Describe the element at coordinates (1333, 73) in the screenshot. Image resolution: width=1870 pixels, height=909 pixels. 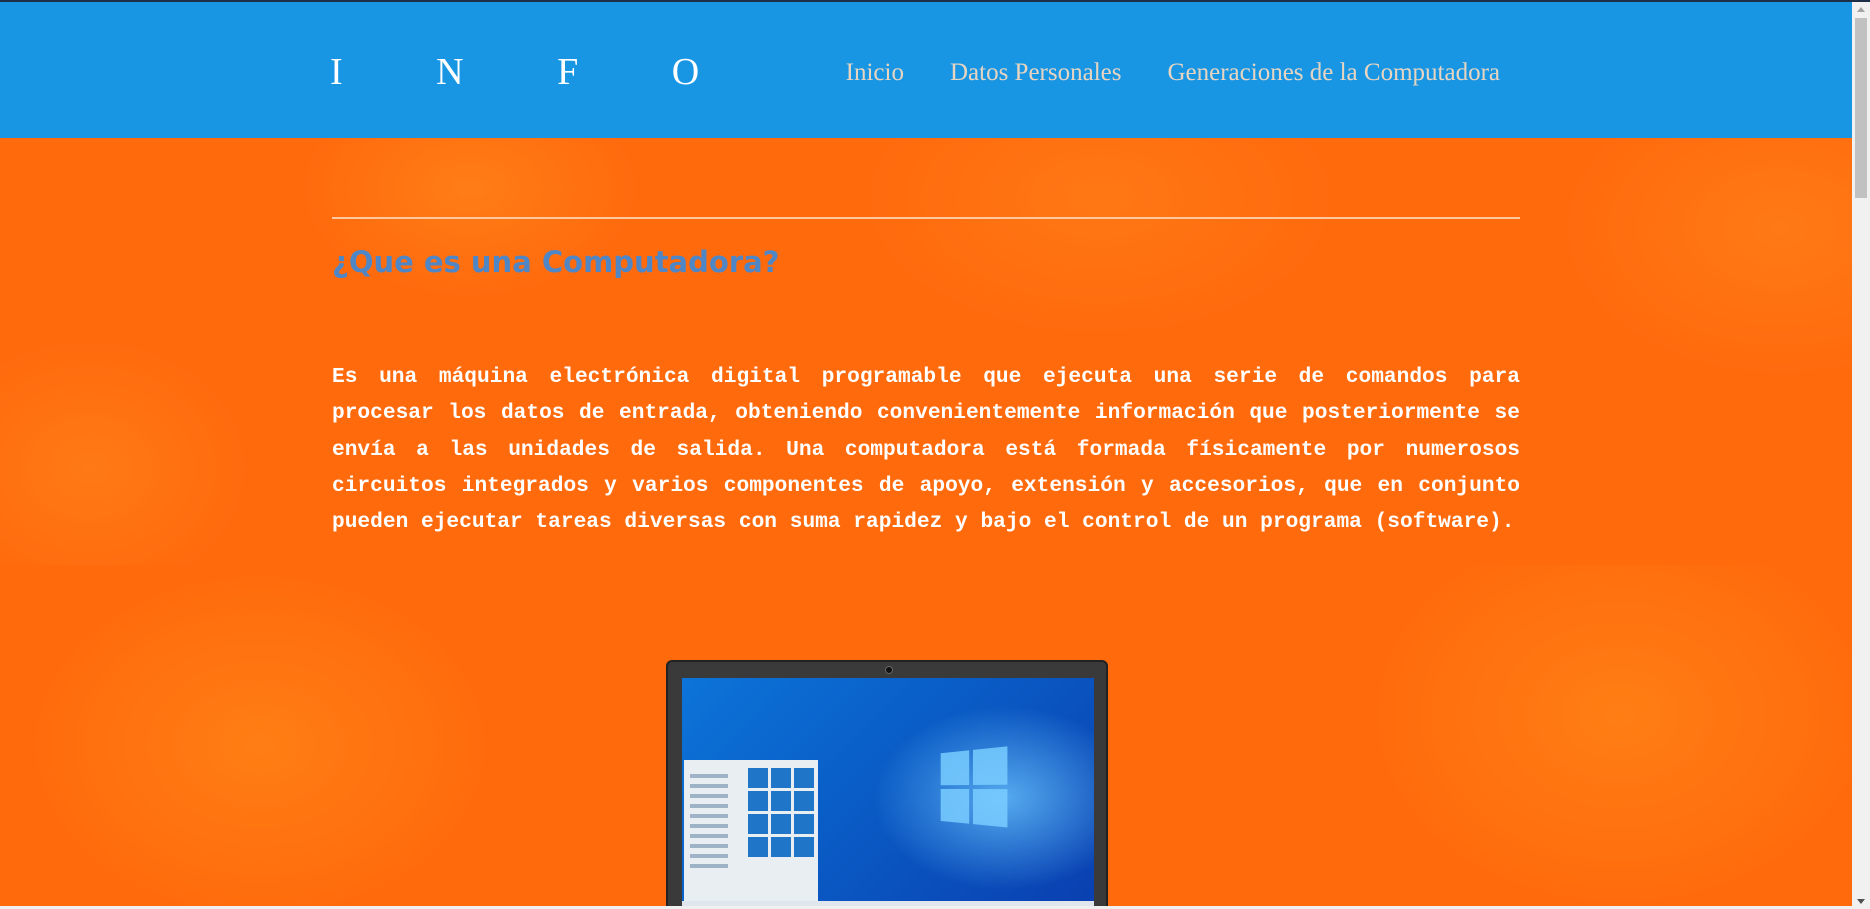
I see `nav-link-generaciones: Generaciones de la Computadora` at that location.